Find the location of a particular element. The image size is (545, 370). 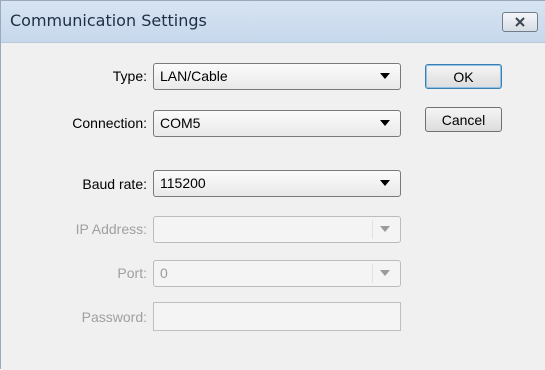

port-label: Port: is located at coordinates (132, 273).